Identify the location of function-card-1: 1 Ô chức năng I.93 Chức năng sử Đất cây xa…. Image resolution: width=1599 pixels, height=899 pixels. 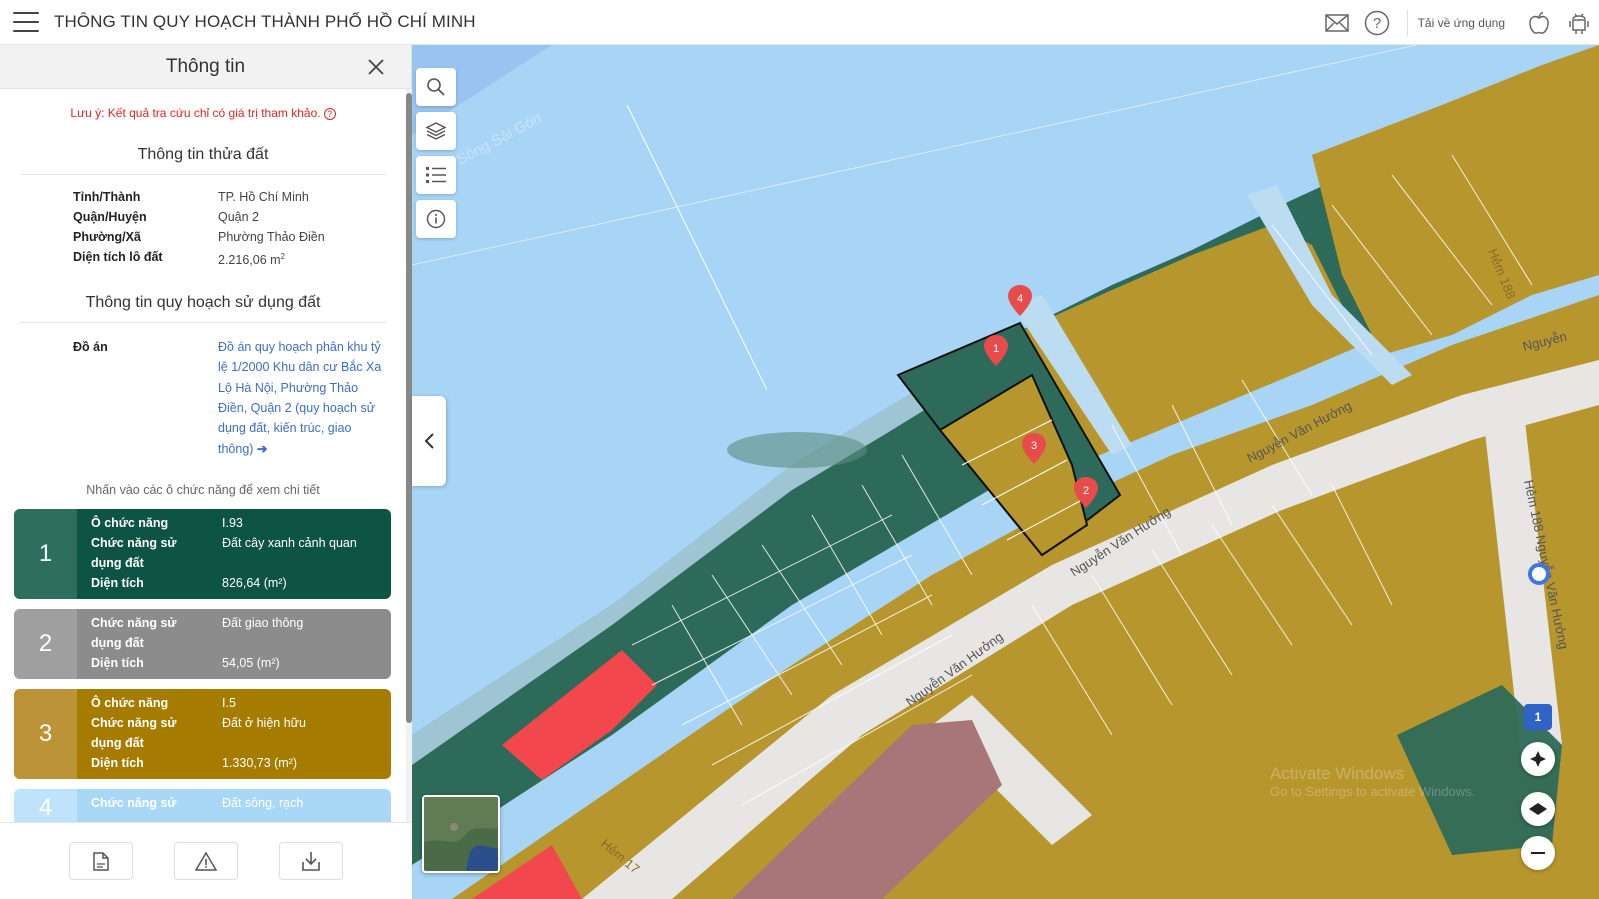
(202, 554).